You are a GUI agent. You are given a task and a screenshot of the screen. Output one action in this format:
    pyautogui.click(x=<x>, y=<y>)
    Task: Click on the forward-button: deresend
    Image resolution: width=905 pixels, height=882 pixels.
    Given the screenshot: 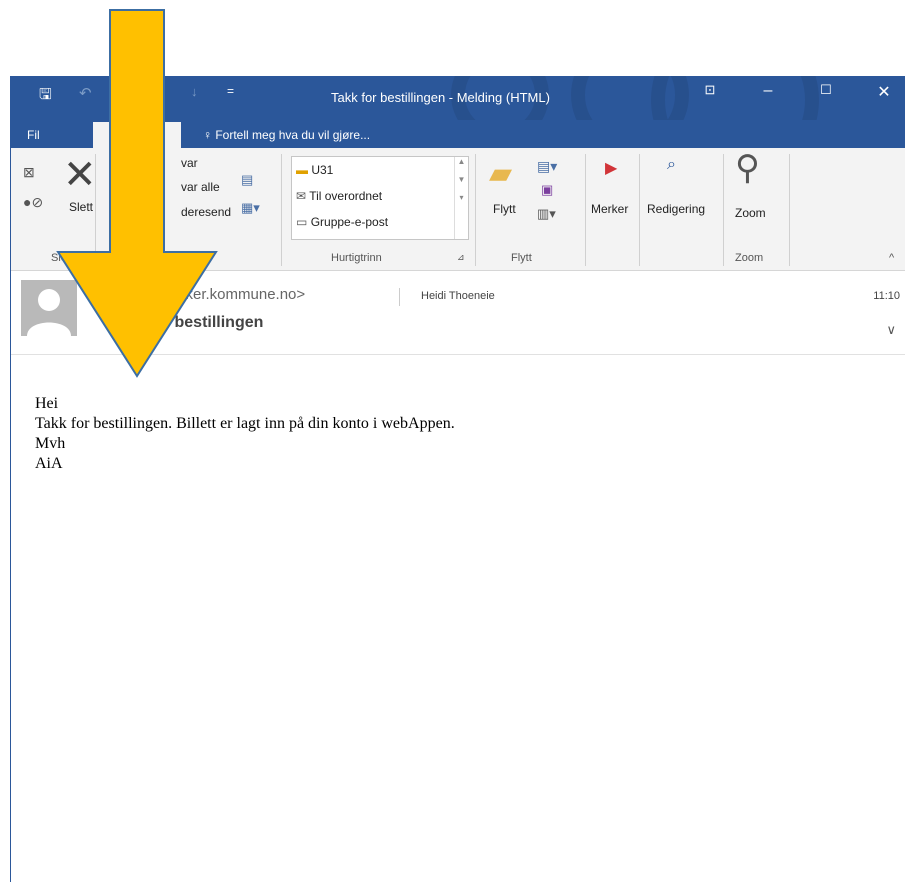 What is the action you would take?
    pyautogui.click(x=206, y=212)
    